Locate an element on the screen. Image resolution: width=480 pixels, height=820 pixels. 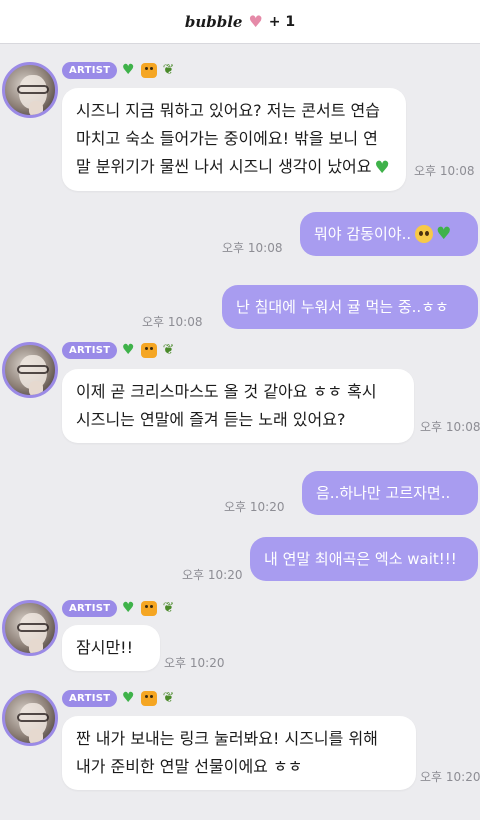
my-message: 내 연말 최애곡은 엑소 wait!!! is located at coordinates (364, 559).